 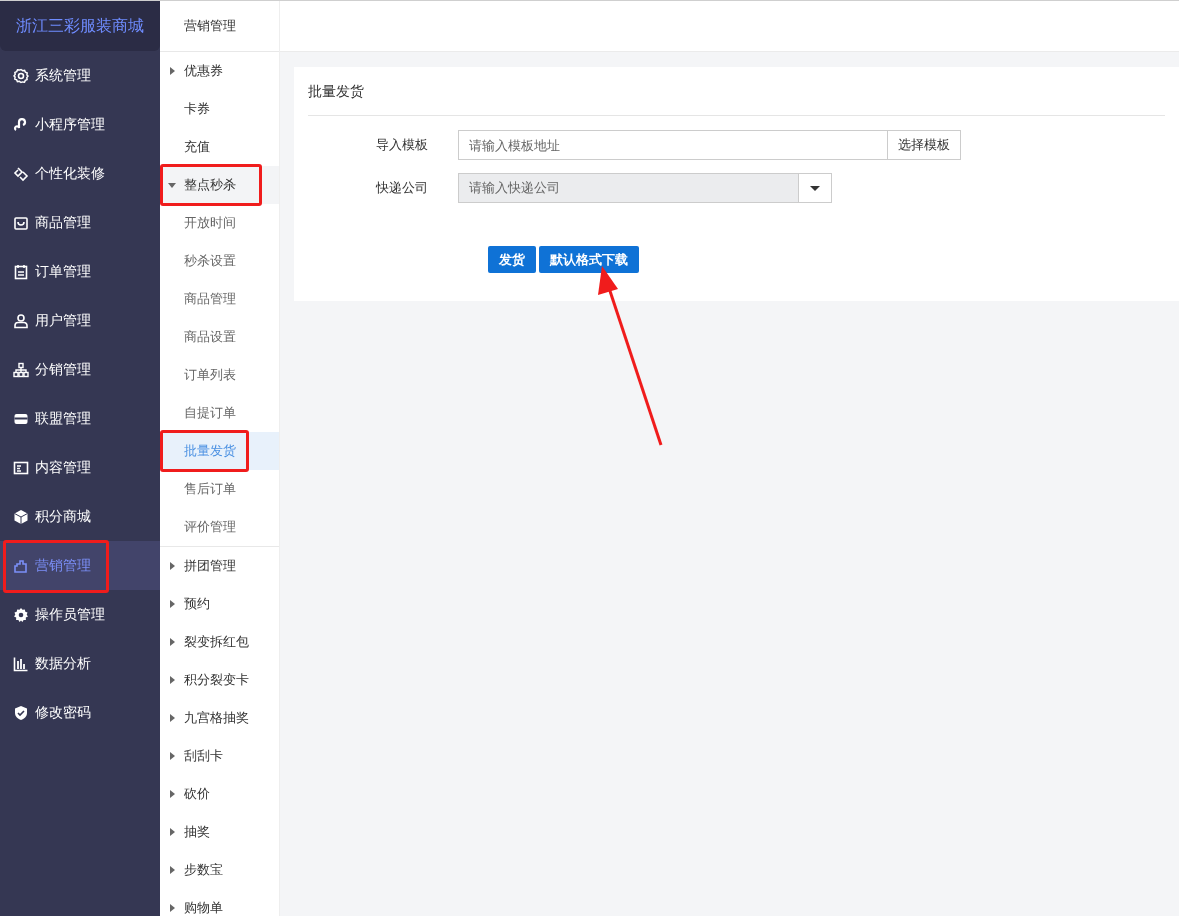 I want to click on submenu-group: 步数宝, so click(x=219, y=870).